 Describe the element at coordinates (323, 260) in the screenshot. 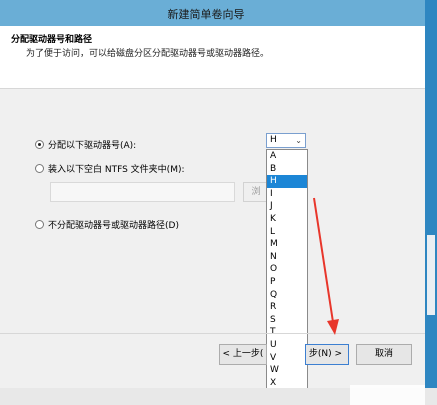

I see `arrow-shaft` at that location.